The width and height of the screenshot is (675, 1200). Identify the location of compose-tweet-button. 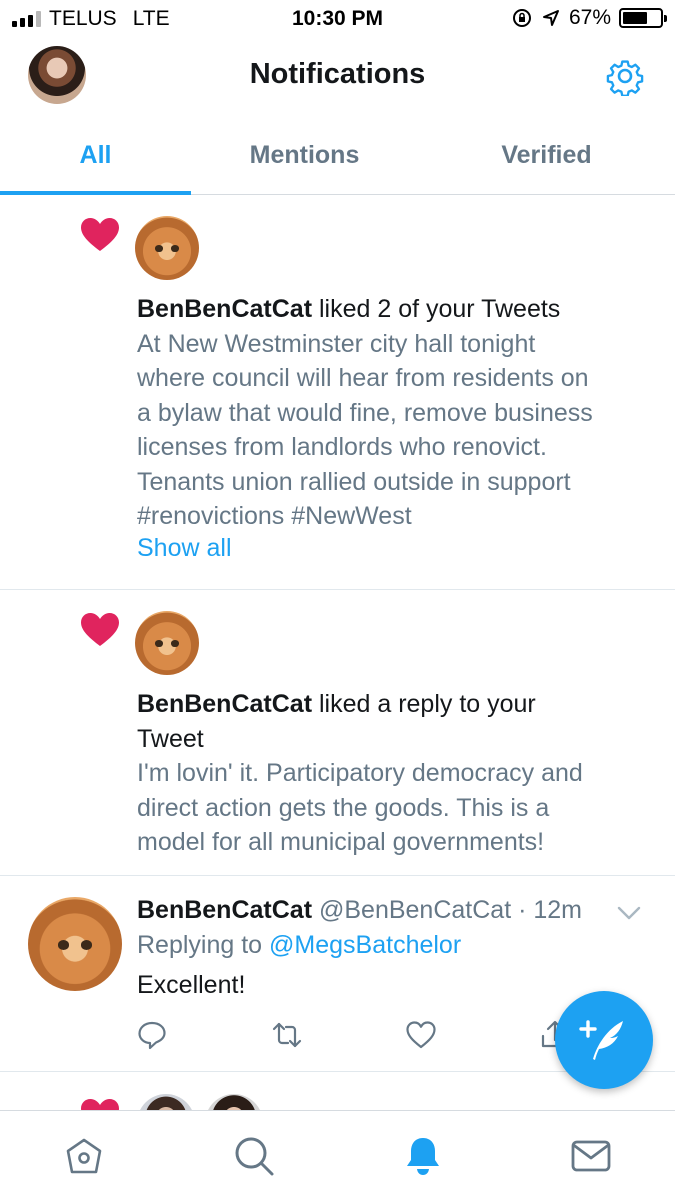
(604, 1040).